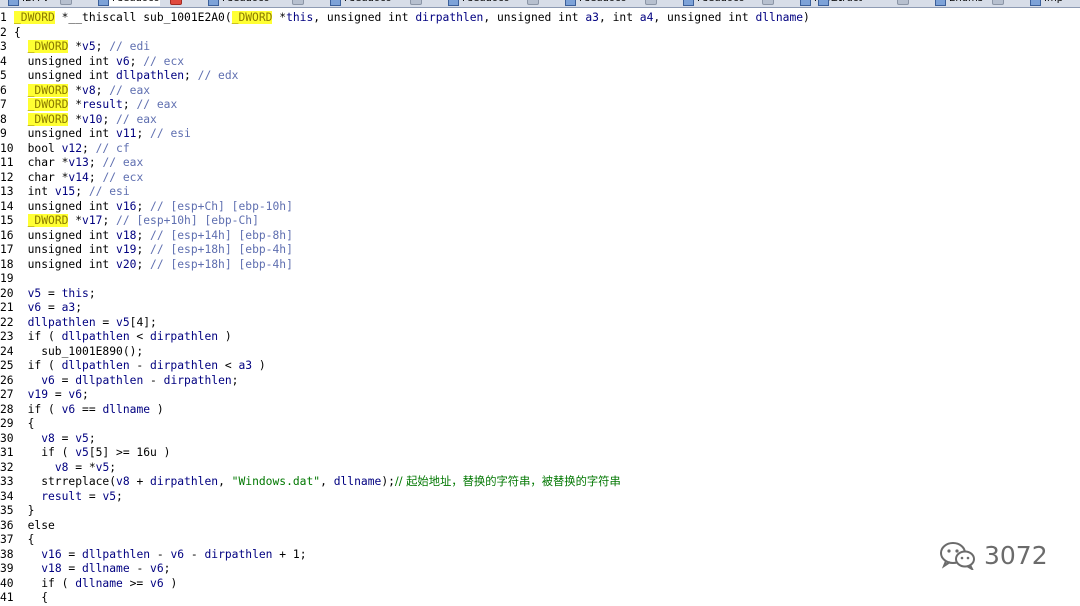  I want to click on code-text: }, so click(24, 510).